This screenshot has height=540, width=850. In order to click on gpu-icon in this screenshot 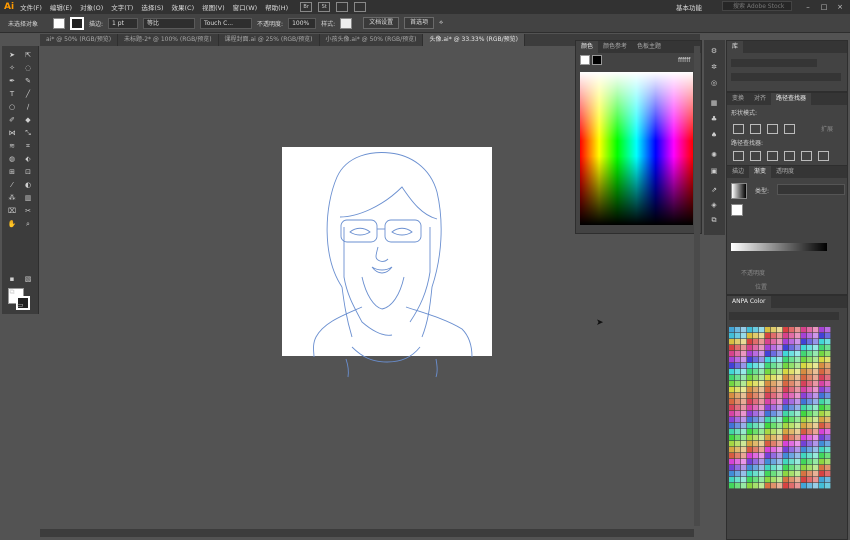, I will do `click(360, 7)`.